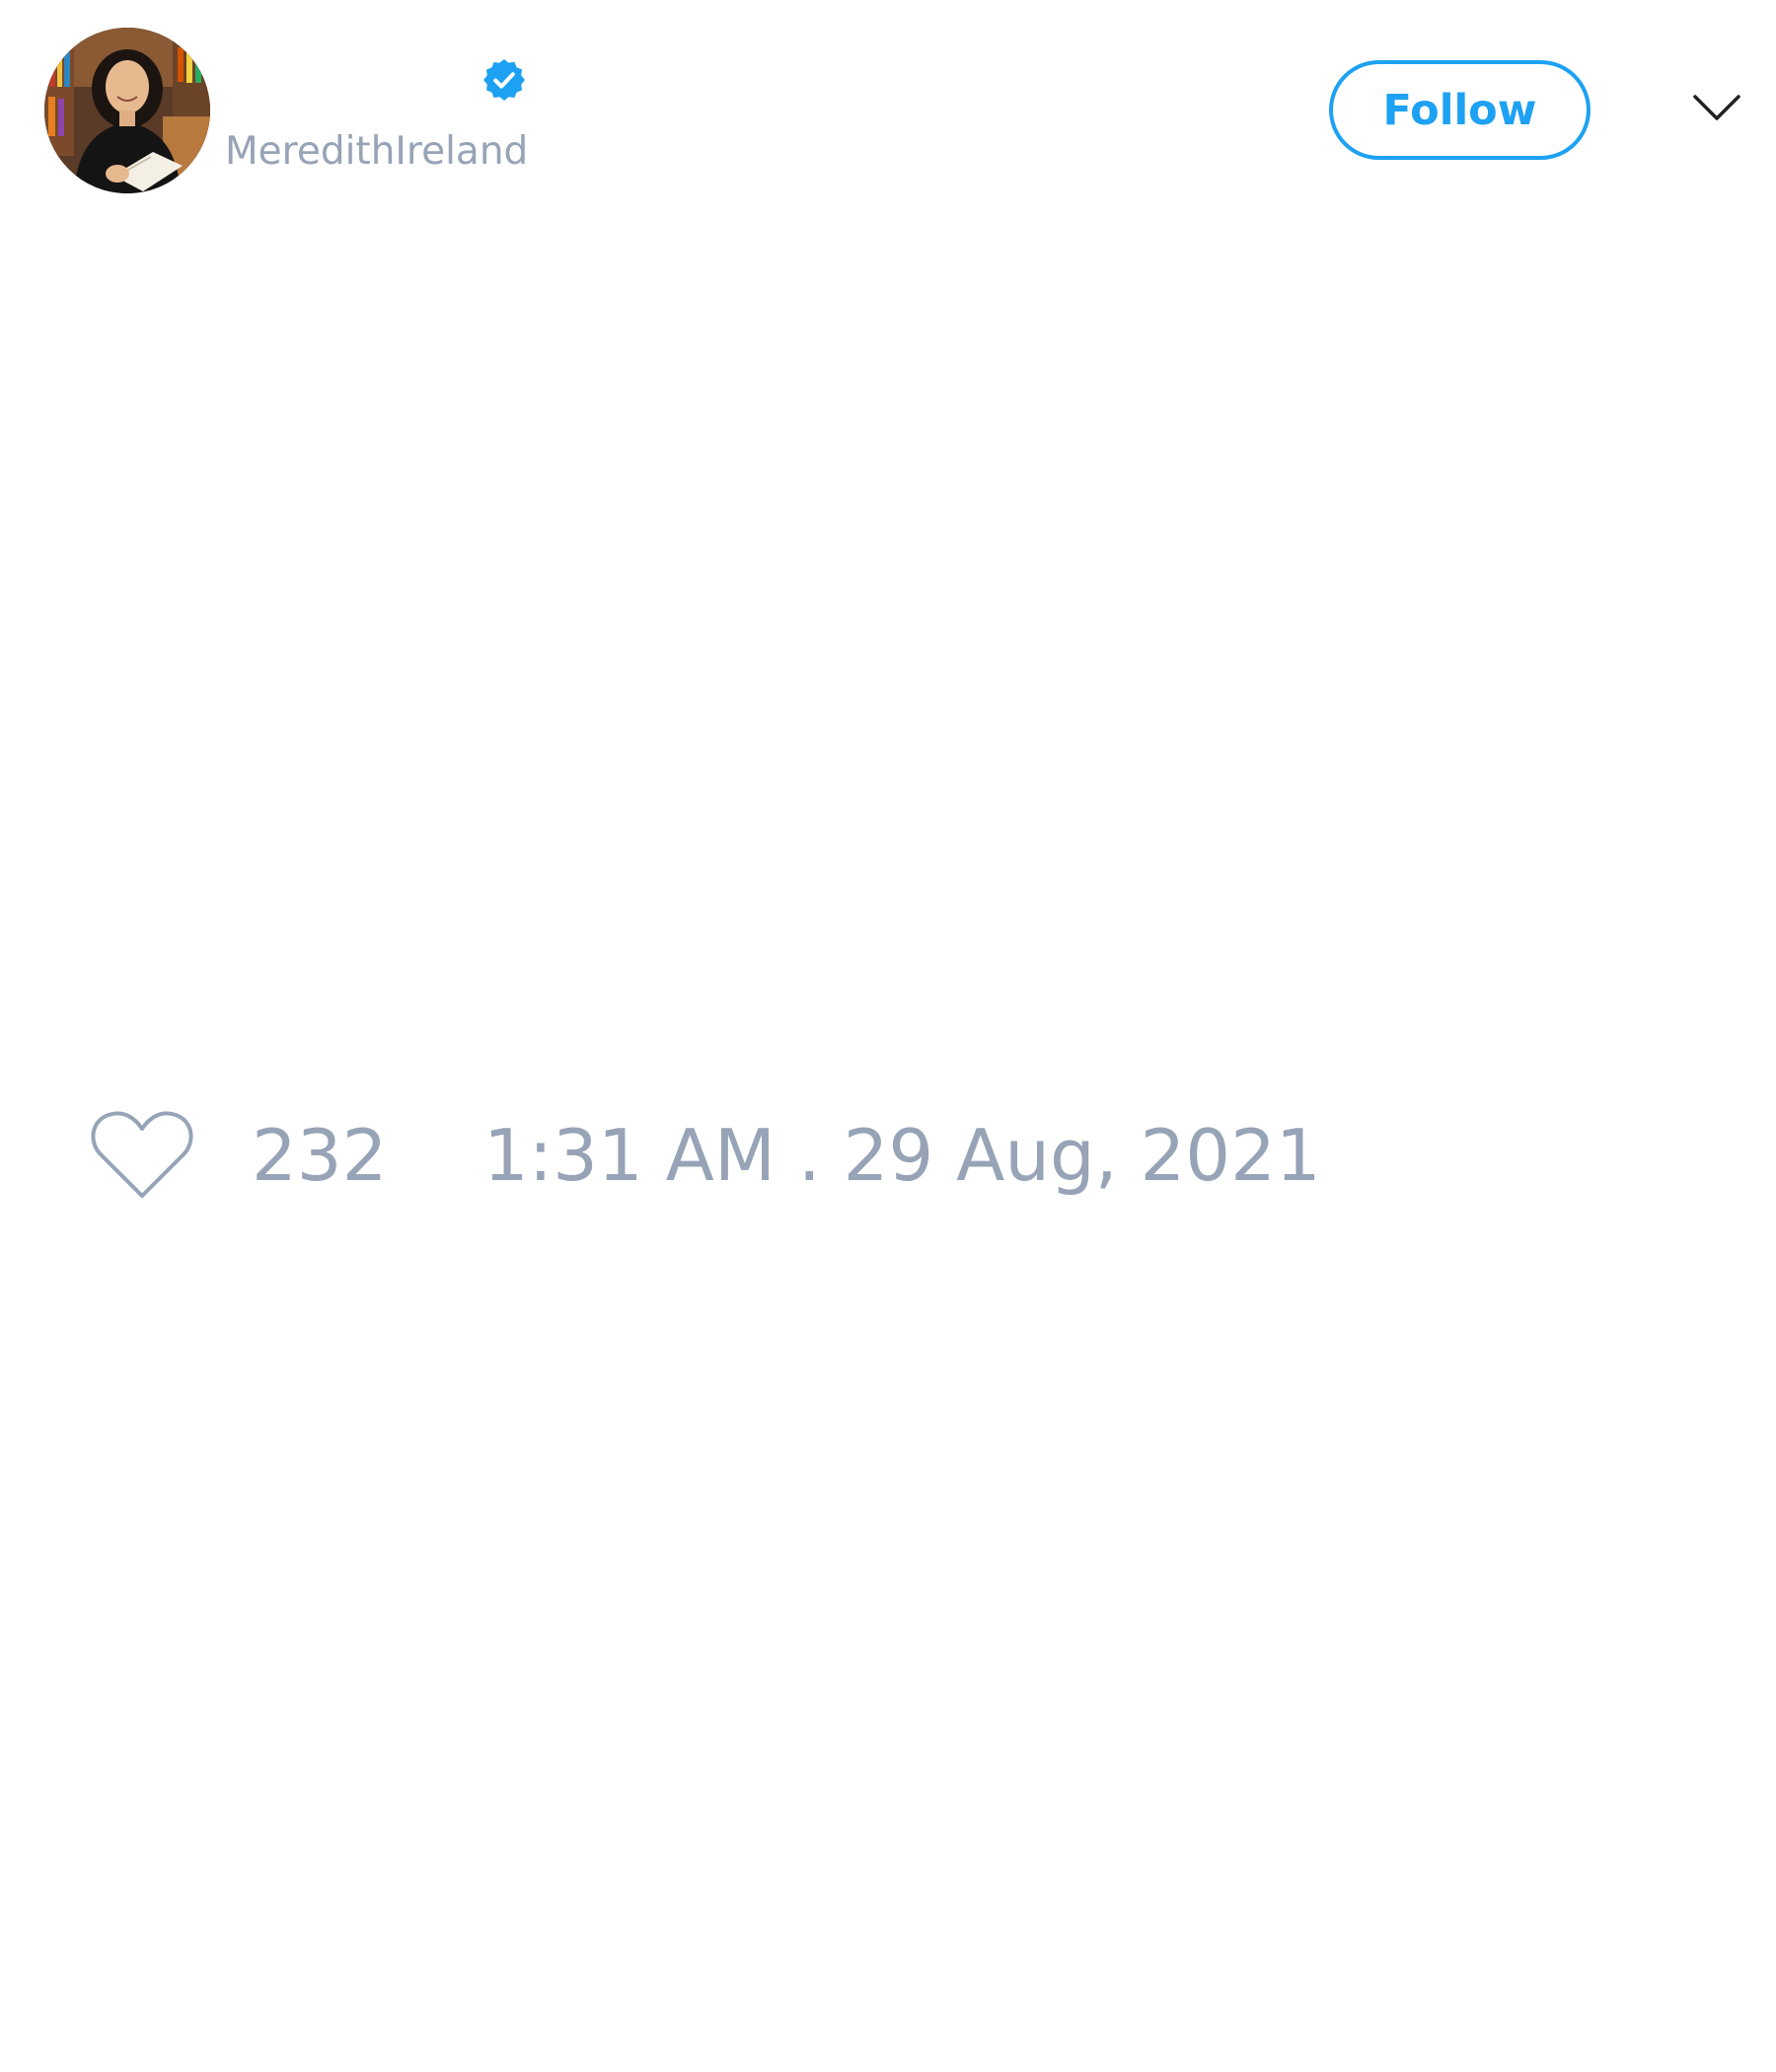 Image resolution: width=1776 pixels, height=2072 pixels. I want to click on like-count: 232, so click(320, 1156).